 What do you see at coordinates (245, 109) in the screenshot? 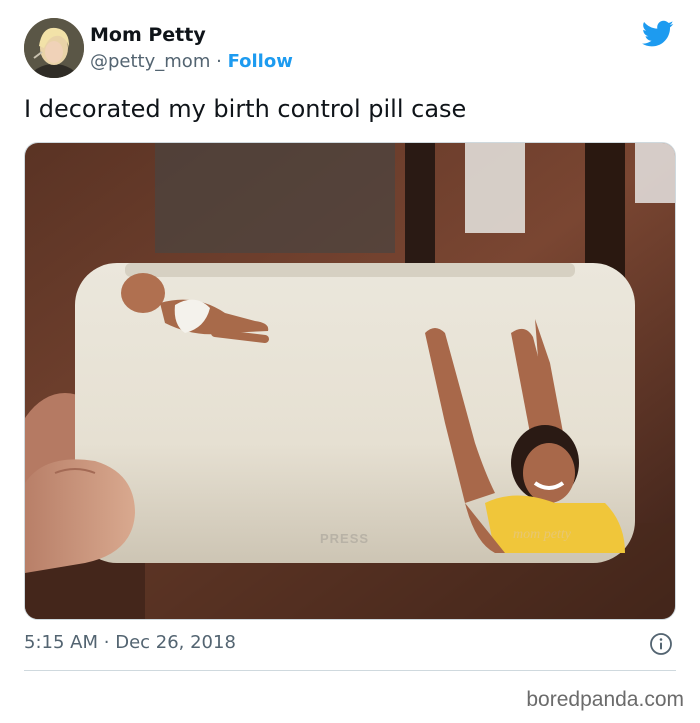
I see `tweet-text: I decorated my birth control pill case` at bounding box center [245, 109].